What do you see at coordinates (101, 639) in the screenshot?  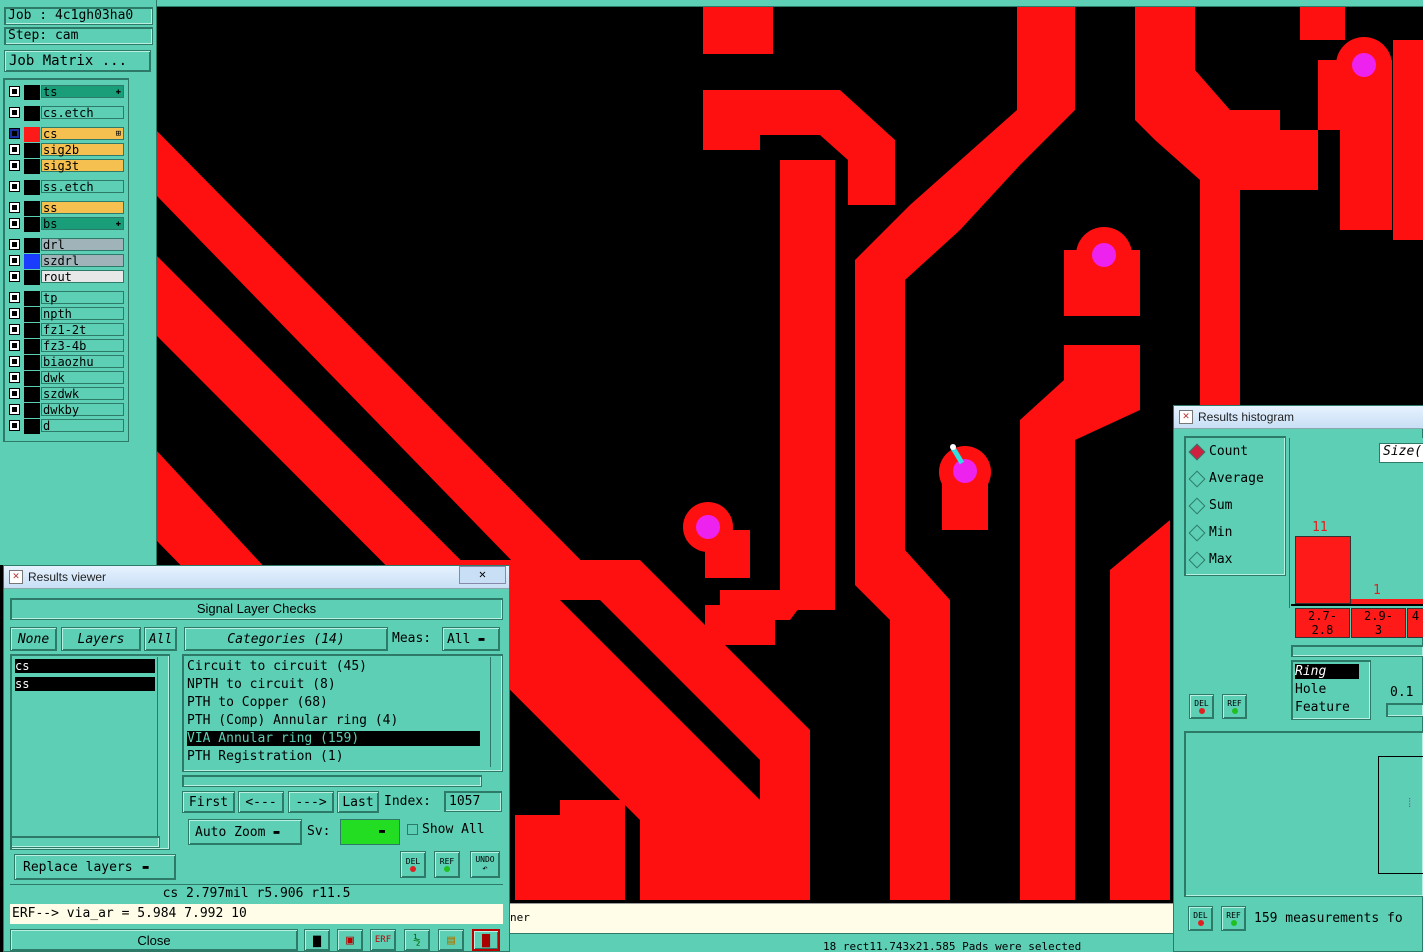 I see `layers-button: Layers` at bounding box center [101, 639].